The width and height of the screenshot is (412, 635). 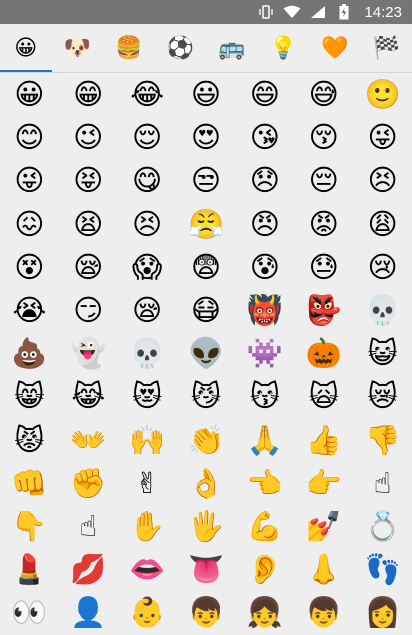 What do you see at coordinates (29, 396) in the screenshot?
I see `emoji-key: 😸` at bounding box center [29, 396].